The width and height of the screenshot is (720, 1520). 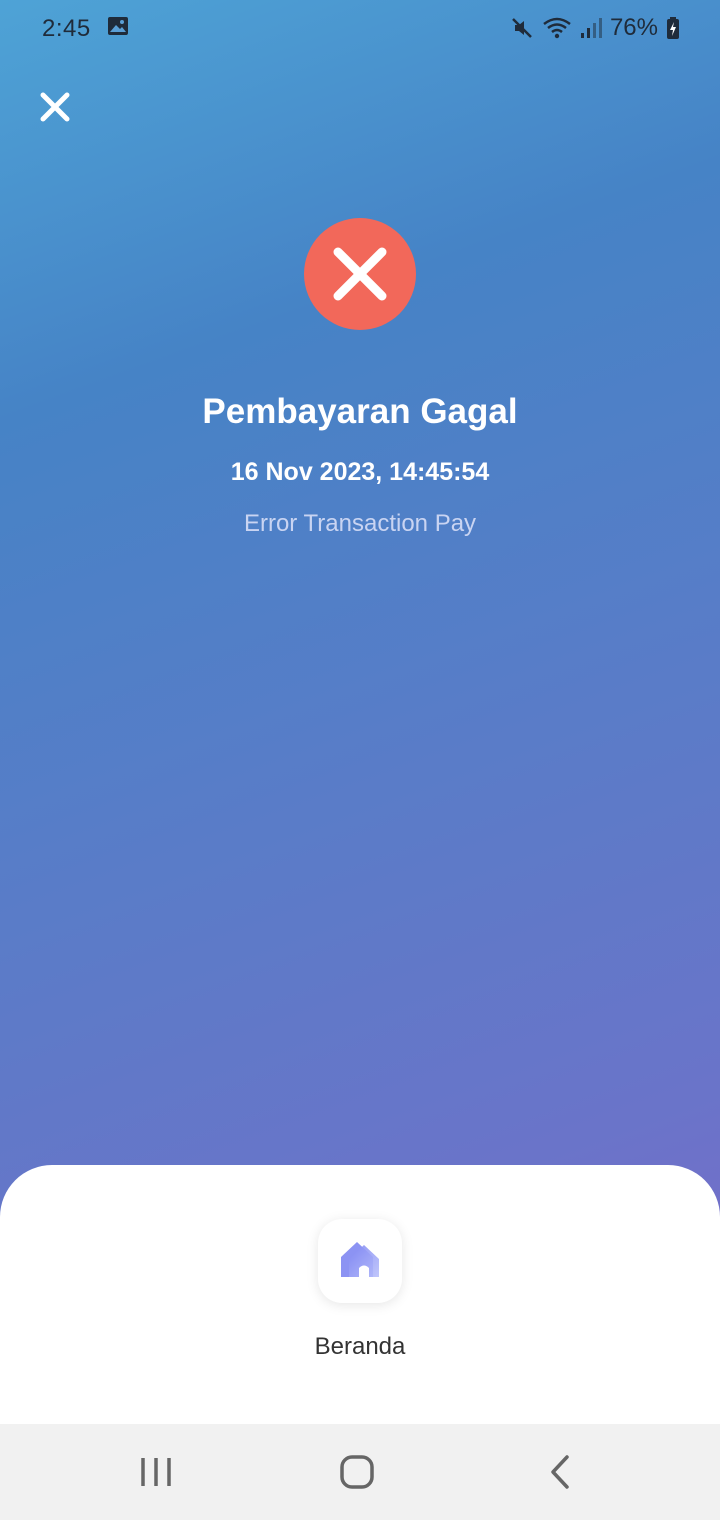 What do you see at coordinates (522, 28) in the screenshot?
I see `mute-icon` at bounding box center [522, 28].